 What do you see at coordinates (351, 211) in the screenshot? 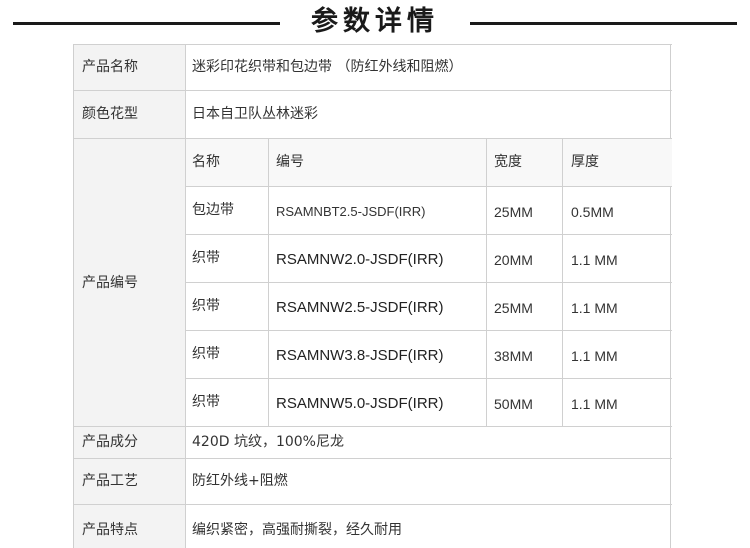
I see `item-code: RSAMNBT2.5-JSDF(IRR)` at bounding box center [351, 211].